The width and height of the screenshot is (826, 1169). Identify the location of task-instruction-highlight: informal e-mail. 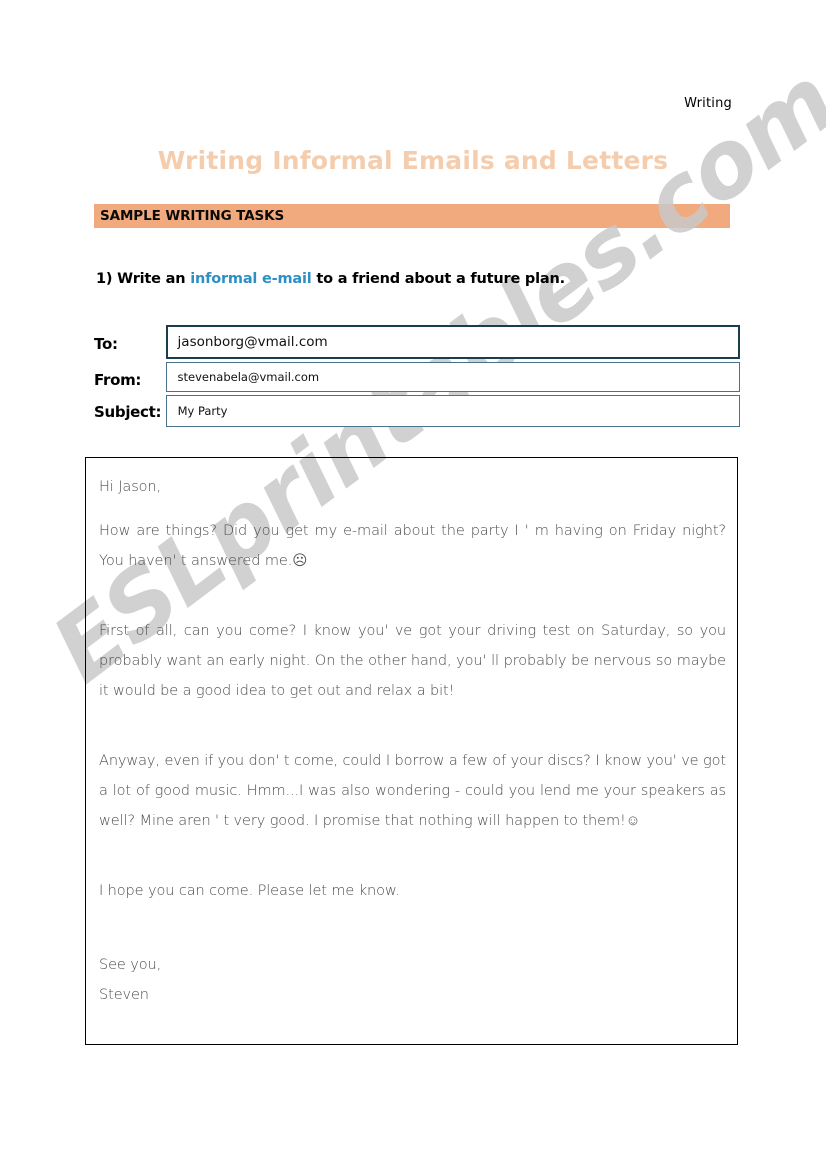
(251, 279).